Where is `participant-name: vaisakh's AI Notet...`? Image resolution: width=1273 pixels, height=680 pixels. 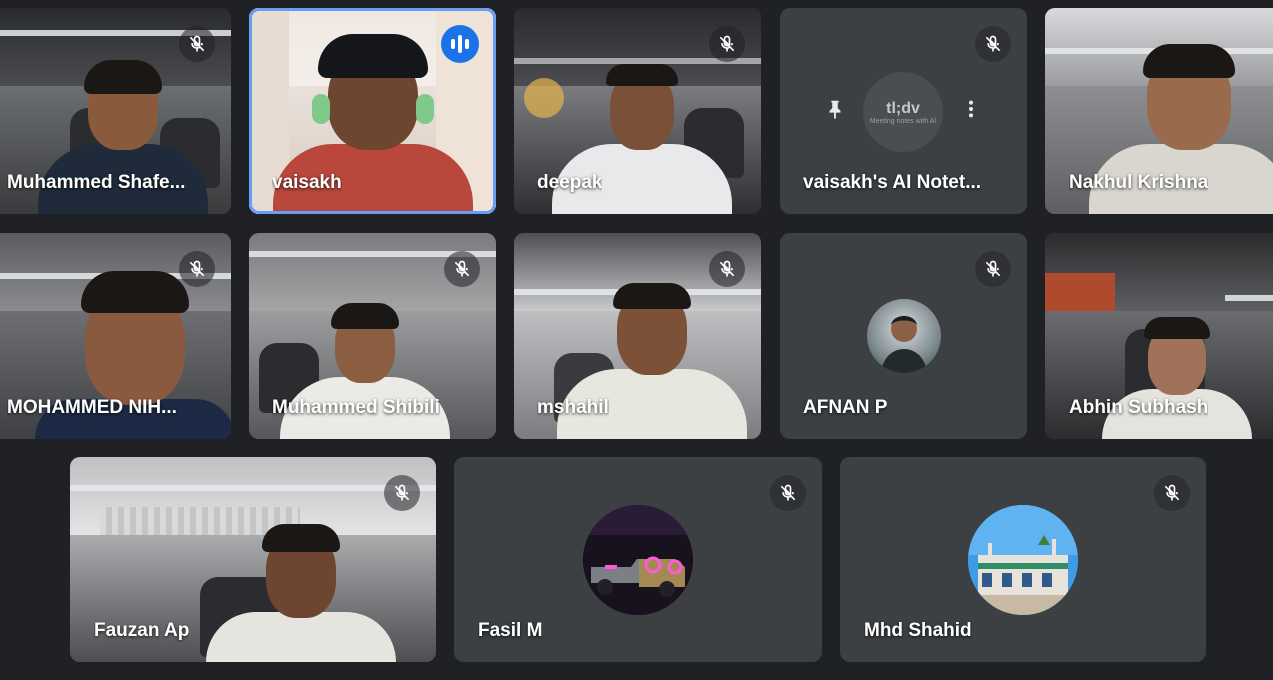
participant-name: vaisakh's AI Notet... is located at coordinates (892, 182).